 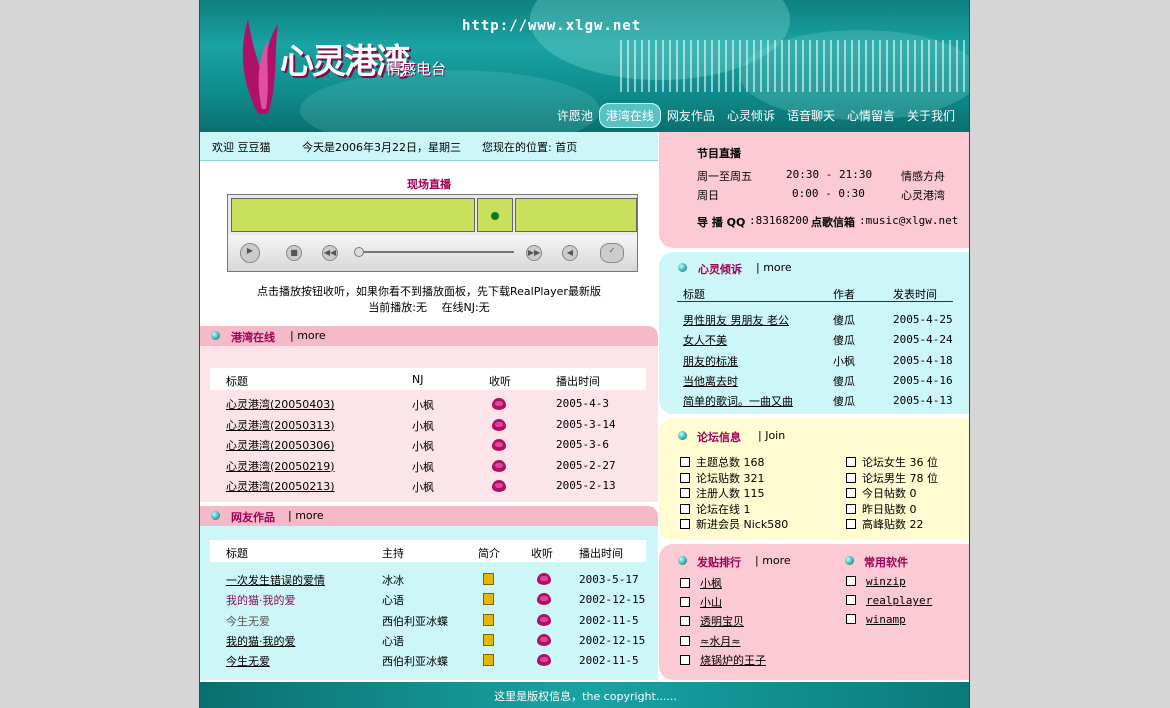 I want to click on harbor-row-date: 2005-2-13, so click(x=586, y=485).